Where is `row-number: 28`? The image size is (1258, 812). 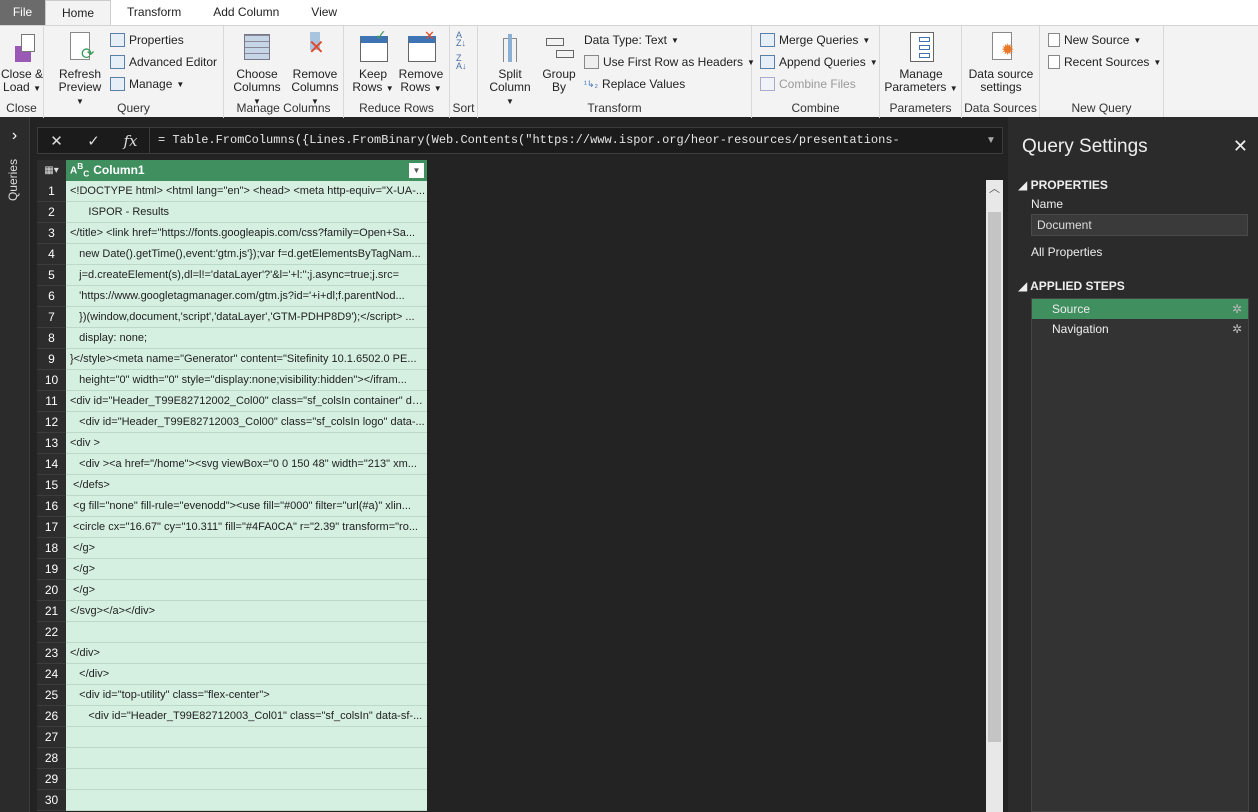 row-number: 28 is located at coordinates (51, 758).